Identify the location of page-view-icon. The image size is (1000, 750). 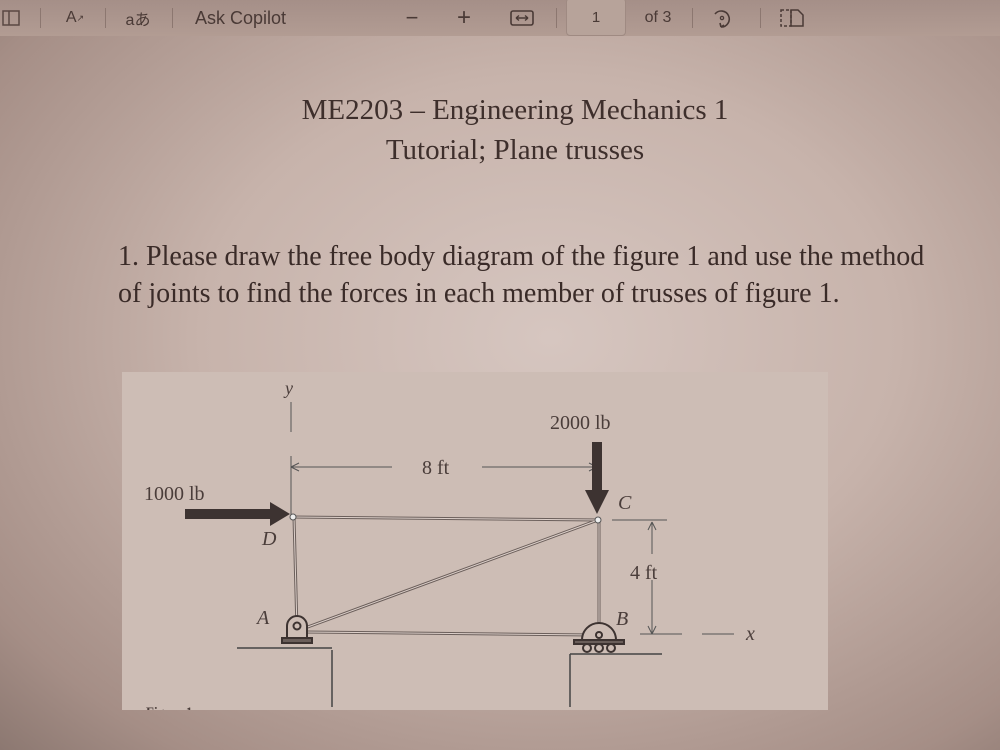
(792, 18).